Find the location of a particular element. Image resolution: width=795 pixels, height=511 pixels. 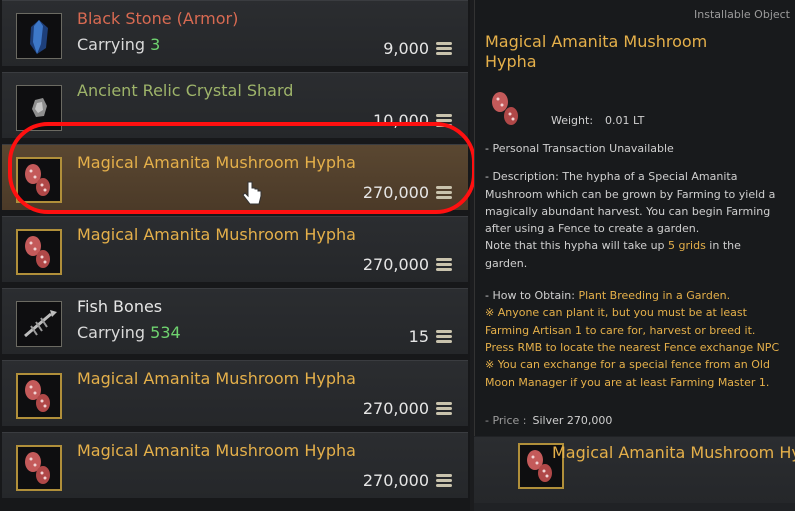

item-carrying: Carrying 534 is located at coordinates (129, 332).